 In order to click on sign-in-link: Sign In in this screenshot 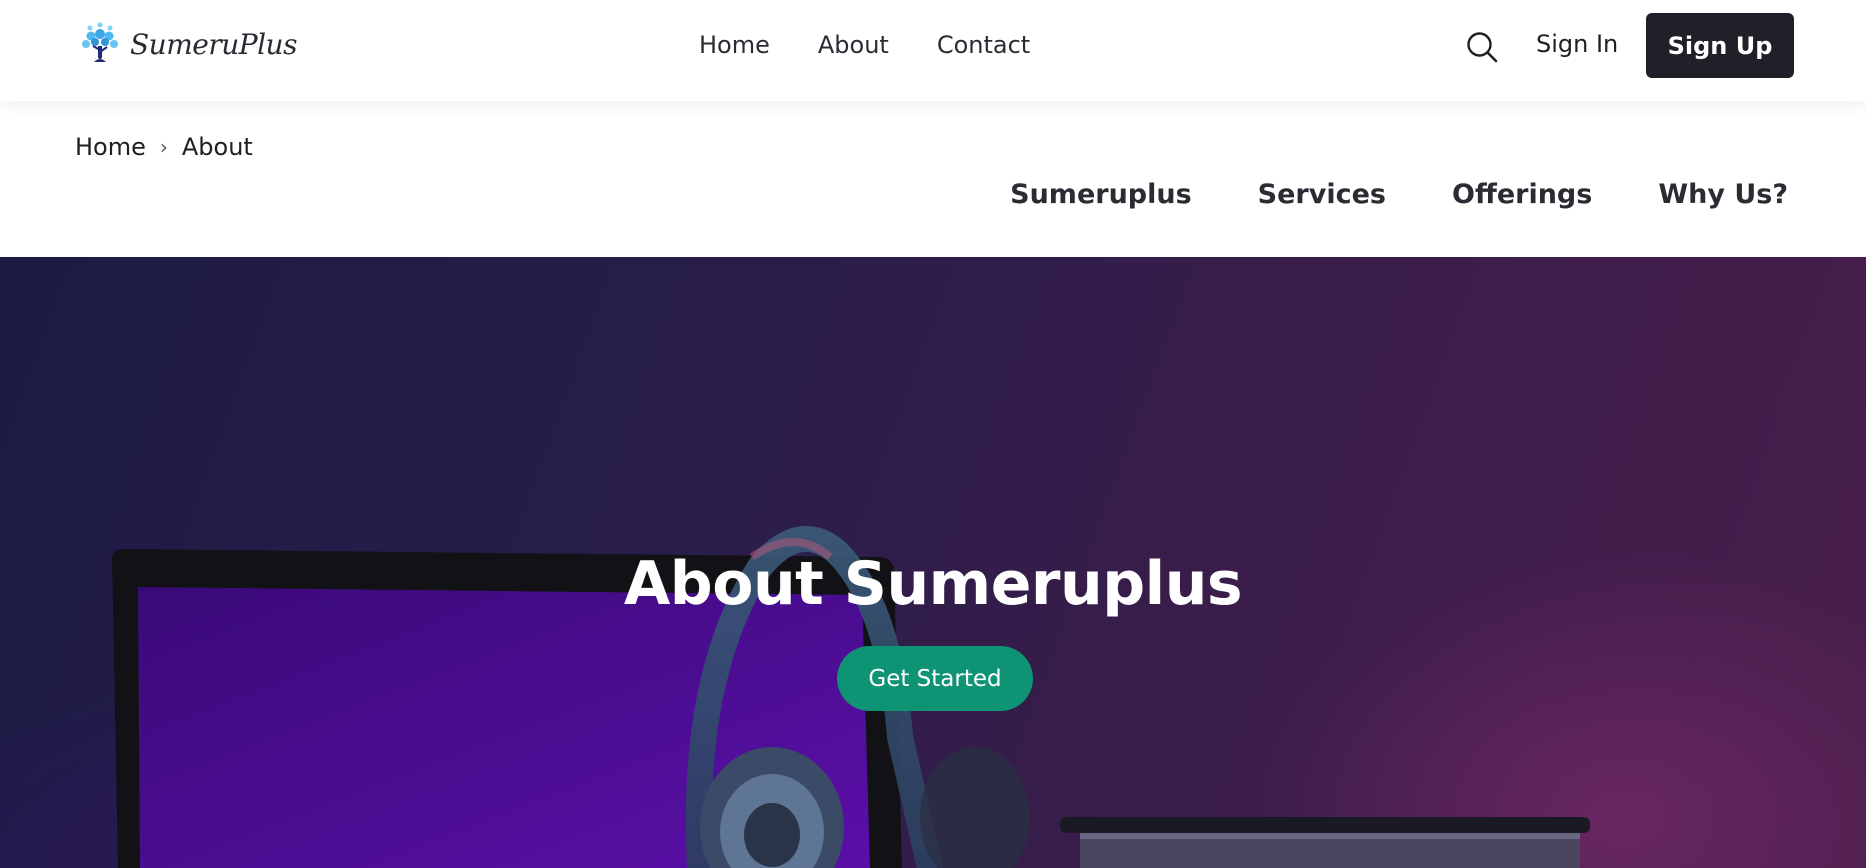, I will do `click(1577, 44)`.